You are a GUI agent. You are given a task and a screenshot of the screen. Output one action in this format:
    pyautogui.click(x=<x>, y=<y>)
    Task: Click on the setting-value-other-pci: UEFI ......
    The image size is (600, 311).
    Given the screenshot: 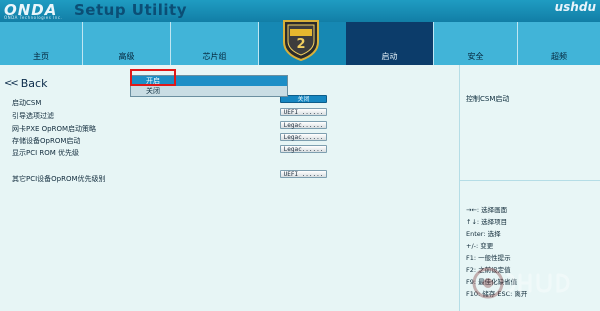 What is the action you would take?
    pyautogui.click(x=303, y=174)
    